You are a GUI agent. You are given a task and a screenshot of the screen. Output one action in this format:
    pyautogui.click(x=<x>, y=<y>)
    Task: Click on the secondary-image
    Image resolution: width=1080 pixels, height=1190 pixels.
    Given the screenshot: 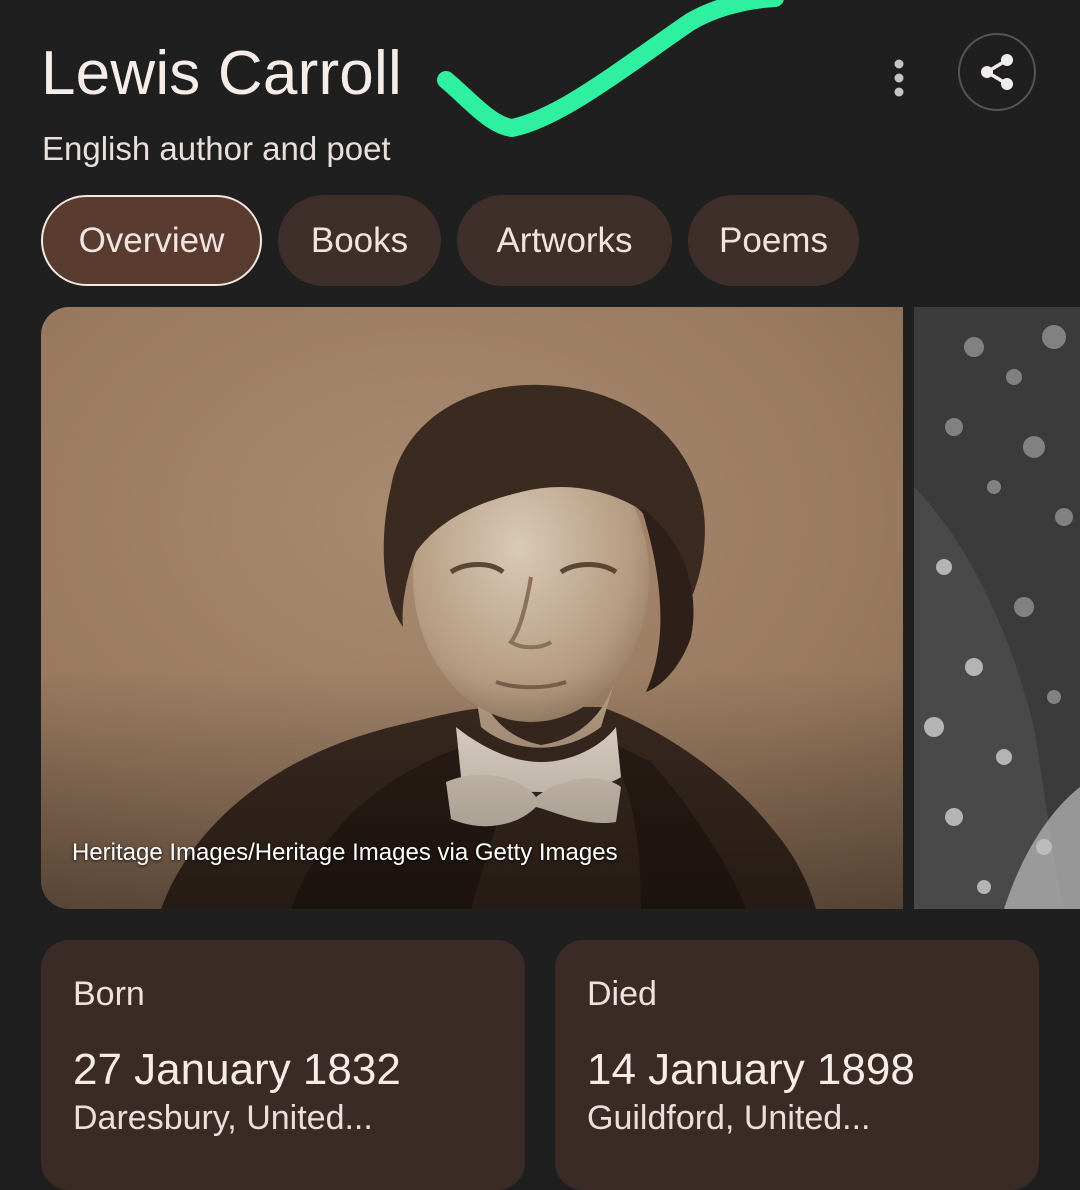 What is the action you would take?
    pyautogui.click(x=997, y=608)
    